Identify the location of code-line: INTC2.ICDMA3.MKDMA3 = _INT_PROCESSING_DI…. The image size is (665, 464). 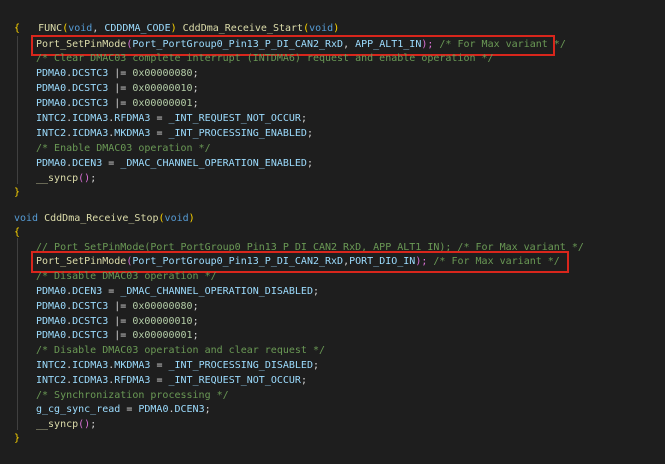
(178, 365).